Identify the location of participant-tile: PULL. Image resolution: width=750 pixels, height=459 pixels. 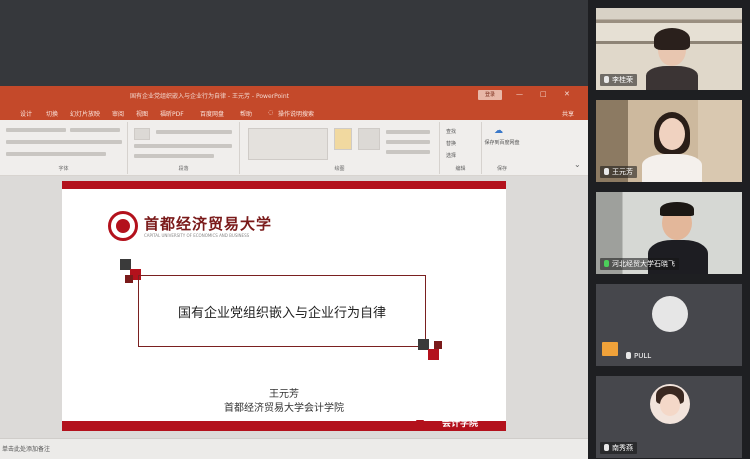
(669, 325).